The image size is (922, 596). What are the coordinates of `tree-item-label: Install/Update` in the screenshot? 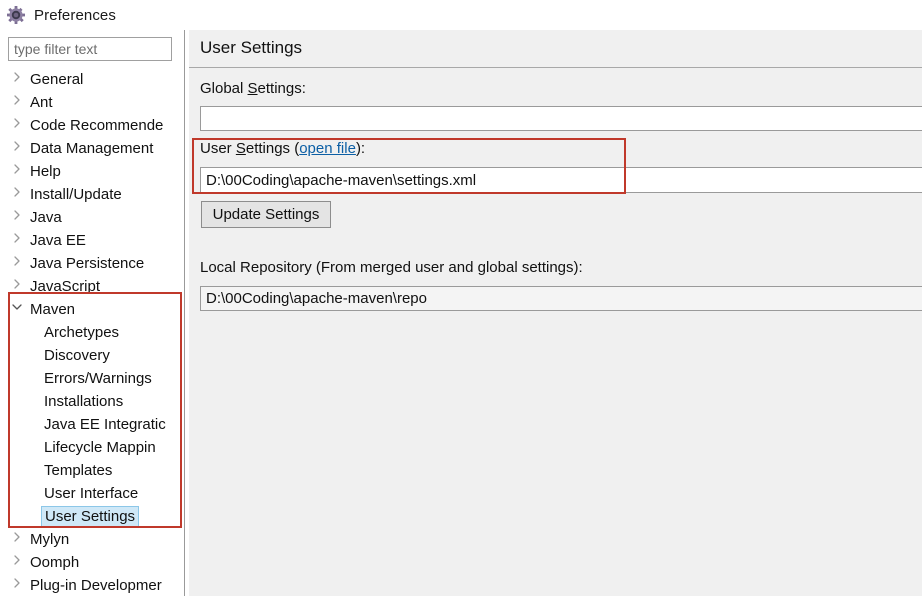 It's located at (76, 194).